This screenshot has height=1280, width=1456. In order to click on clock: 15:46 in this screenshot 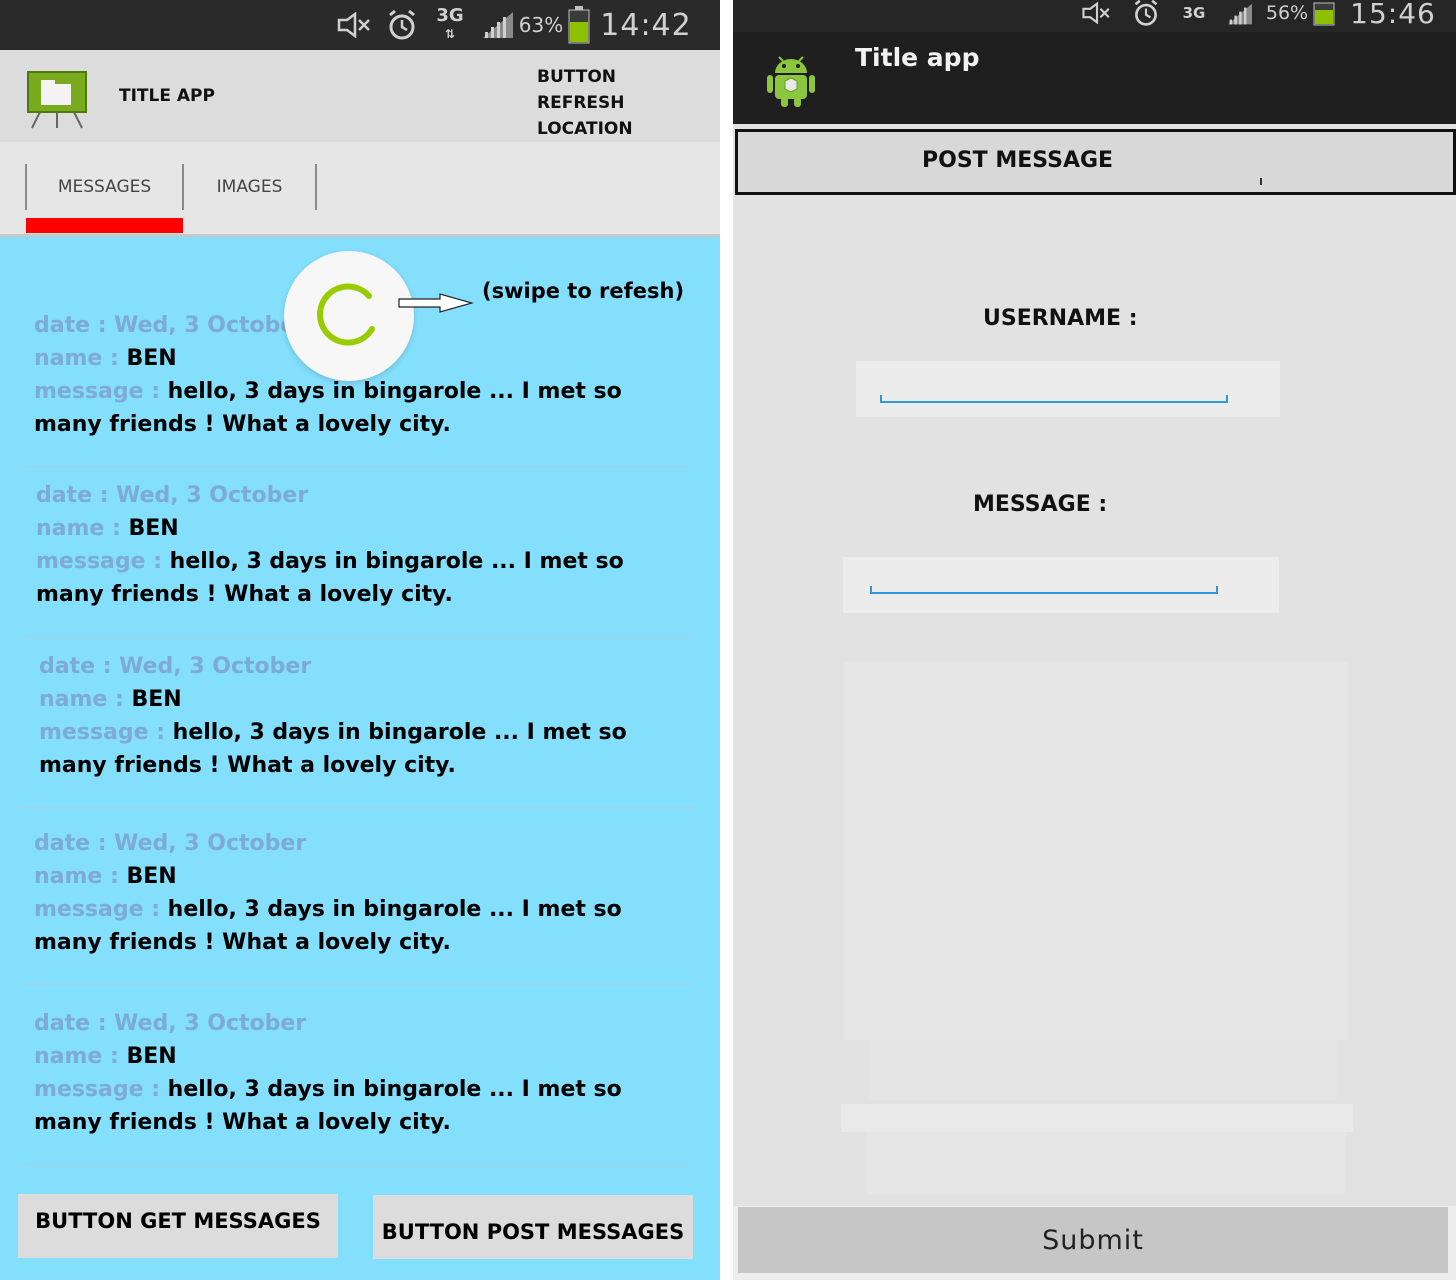, I will do `click(1393, 15)`.